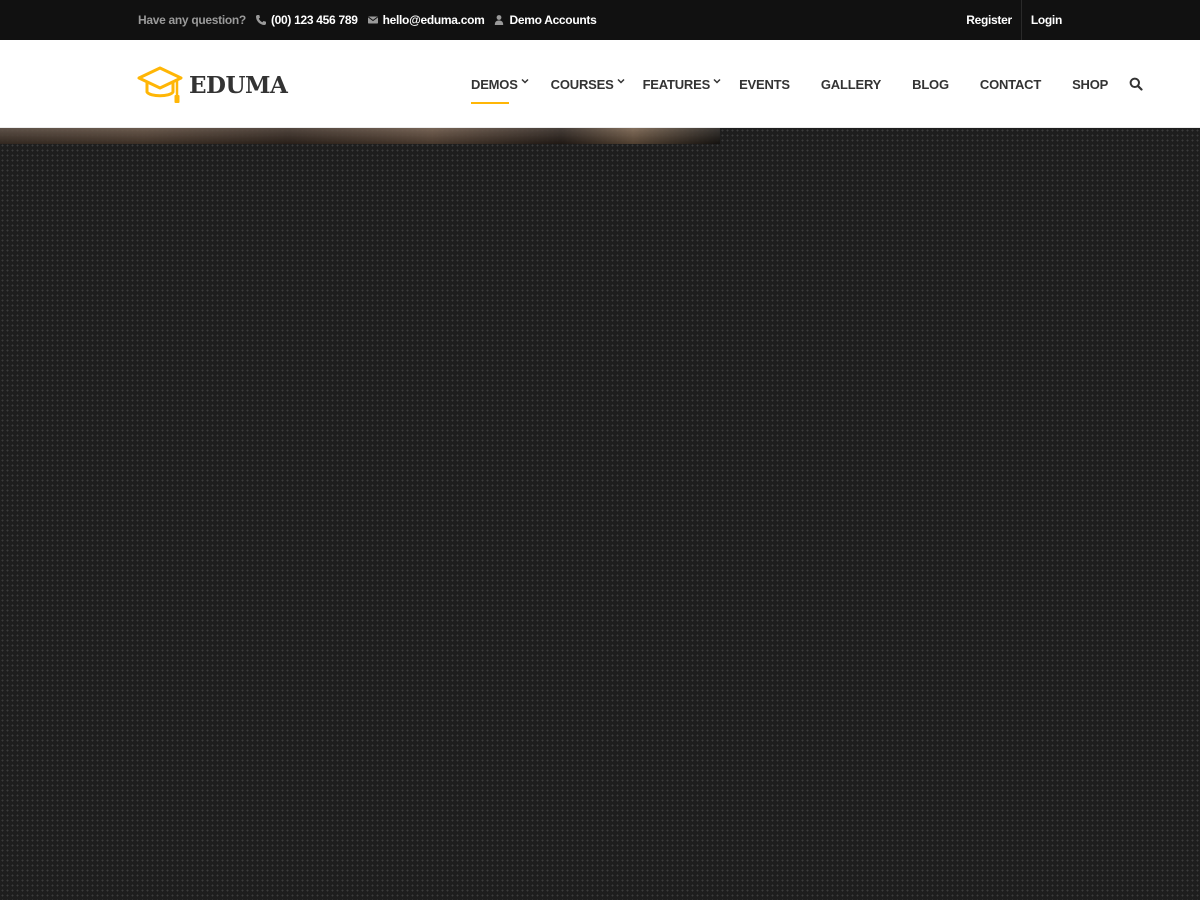  I want to click on nav-label: COURSES, so click(582, 84).